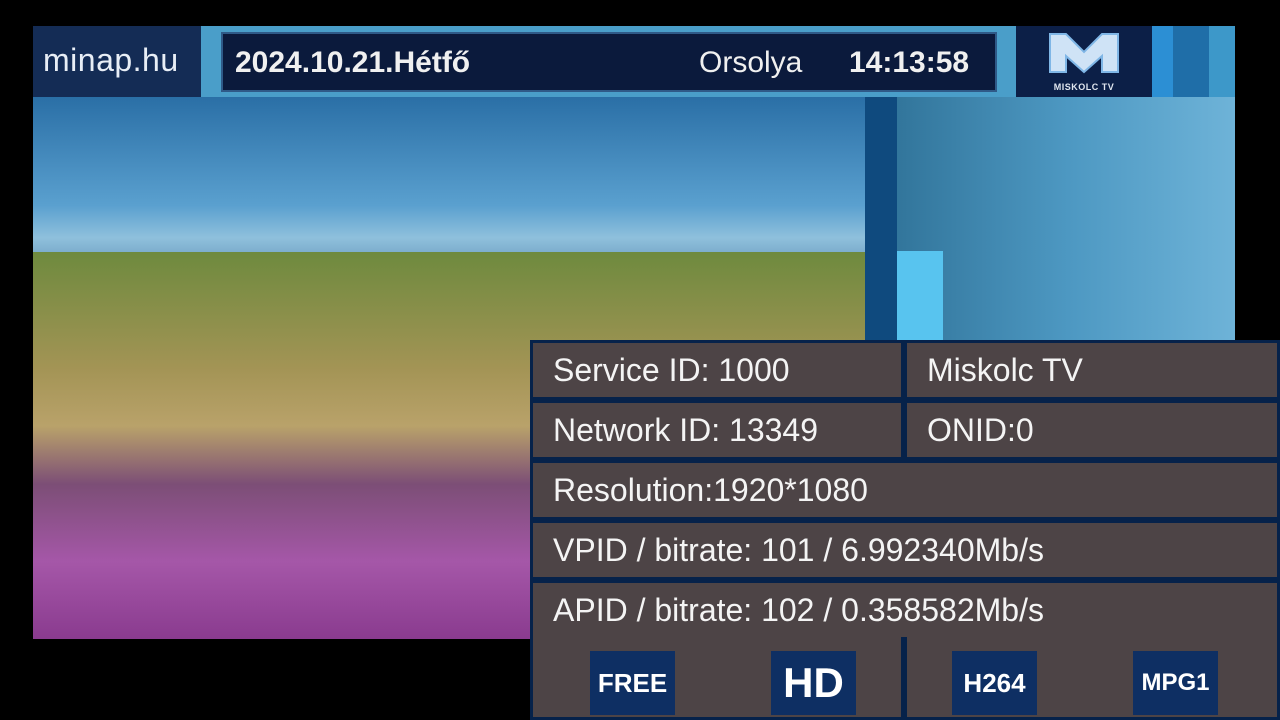 Image resolution: width=1280 pixels, height=720 pixels. What do you see at coordinates (1092, 370) in the screenshot?
I see `channel-name-cell: Miskolc TV` at bounding box center [1092, 370].